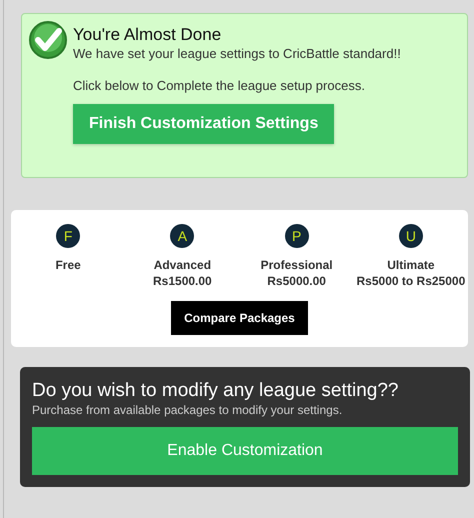 The width and height of the screenshot is (474, 518). I want to click on finish-button: Finish Customization Settings, so click(203, 124).